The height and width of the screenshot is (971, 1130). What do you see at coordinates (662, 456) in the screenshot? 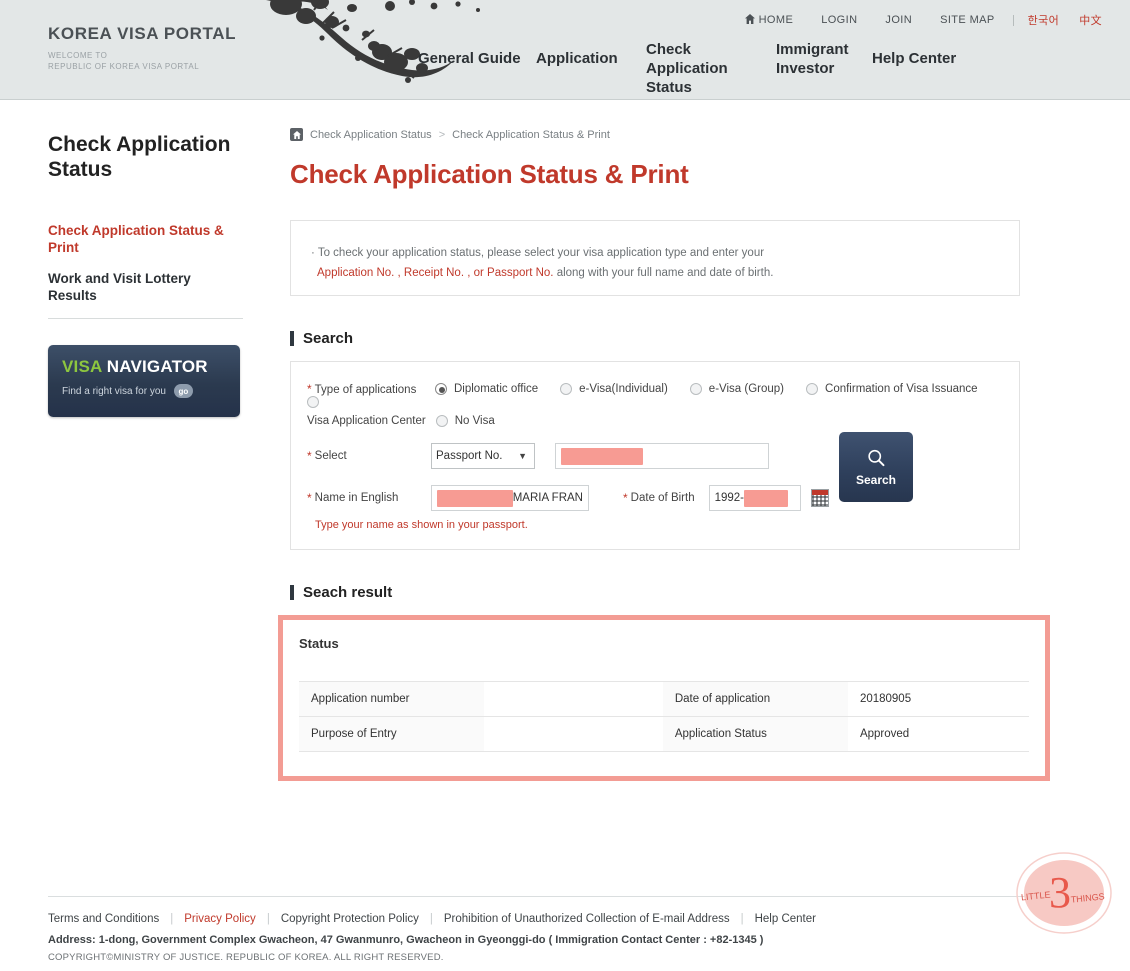
I see `document-number-input` at bounding box center [662, 456].